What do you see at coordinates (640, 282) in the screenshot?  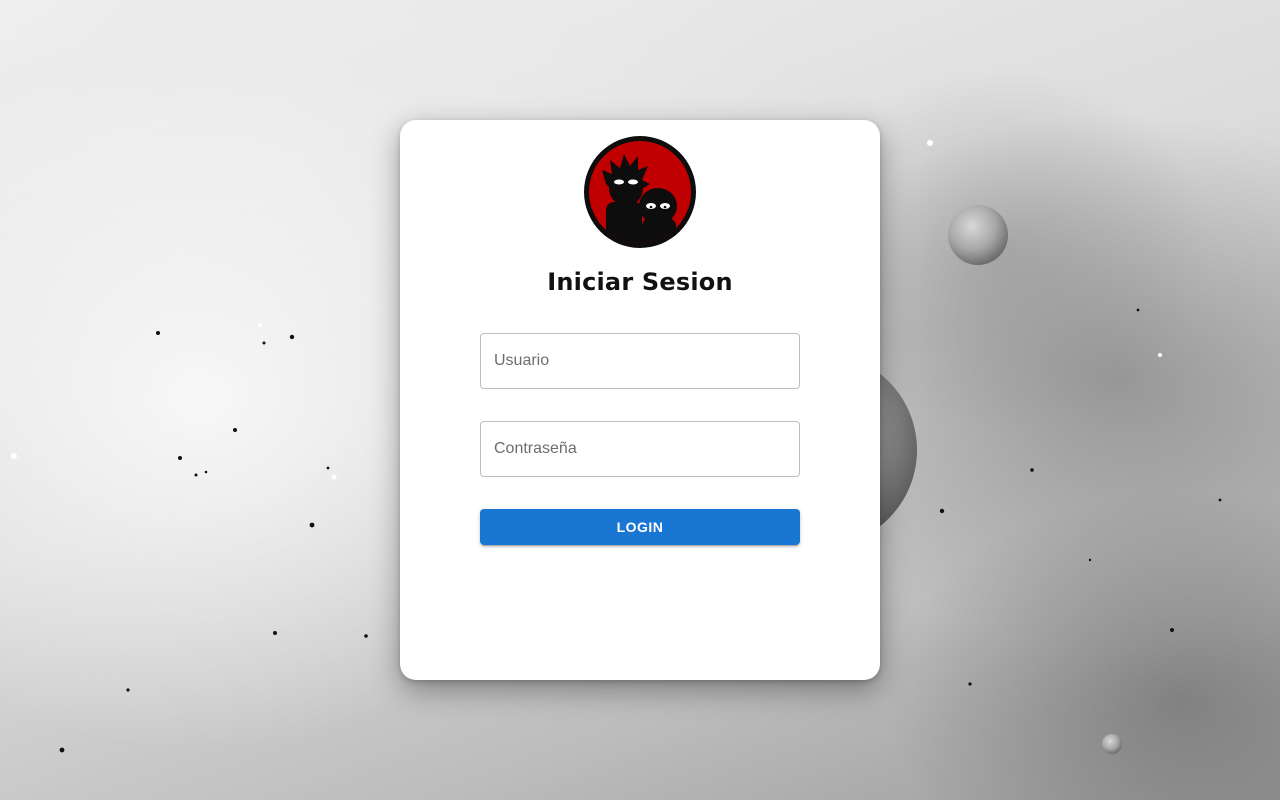 I see `page-title: Iniciar Sesion` at bounding box center [640, 282].